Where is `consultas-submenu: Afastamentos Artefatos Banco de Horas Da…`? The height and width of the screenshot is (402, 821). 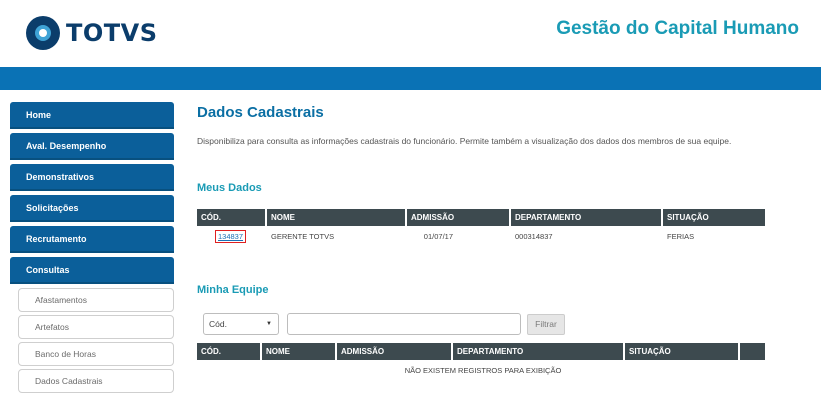 consultas-submenu: Afastamentos Artefatos Banco de Horas Da… is located at coordinates (92, 340).